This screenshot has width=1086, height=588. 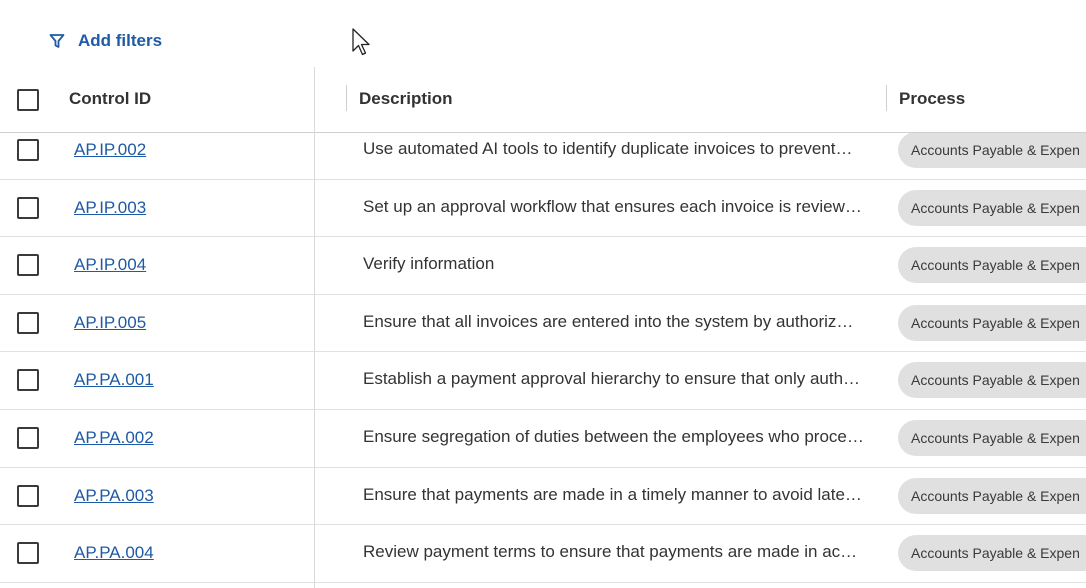 I want to click on column-header-description: Description, so click(x=406, y=99).